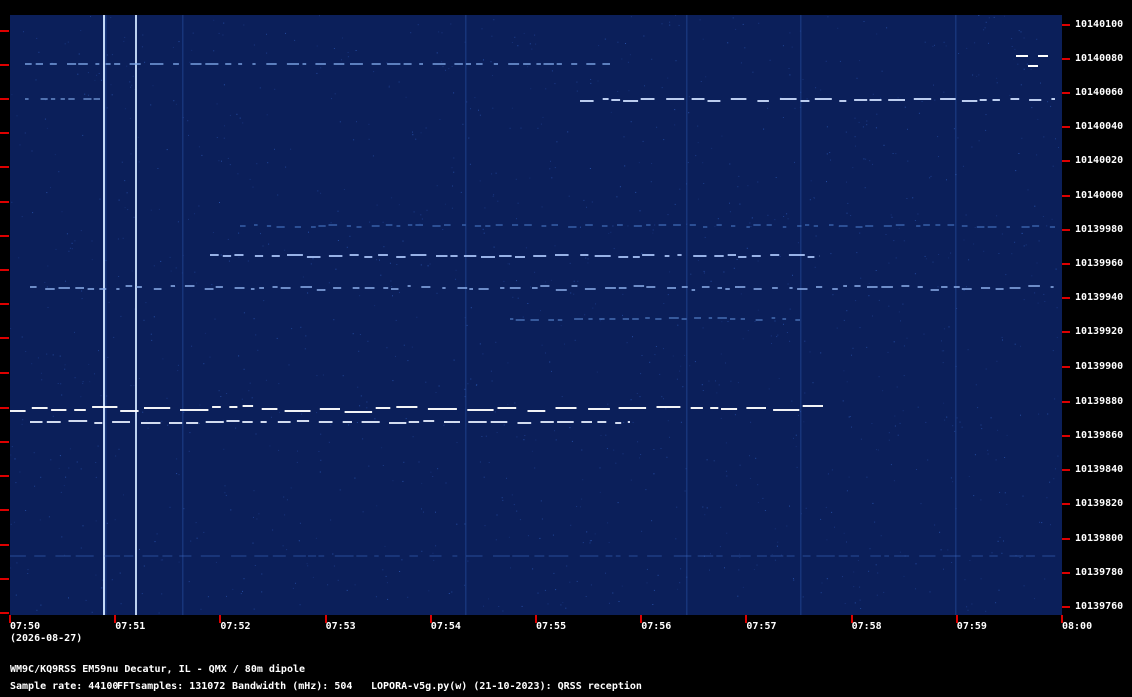  Describe the element at coordinates (1099, 126) in the screenshot. I see `freq-tick-label: 10140040` at that location.